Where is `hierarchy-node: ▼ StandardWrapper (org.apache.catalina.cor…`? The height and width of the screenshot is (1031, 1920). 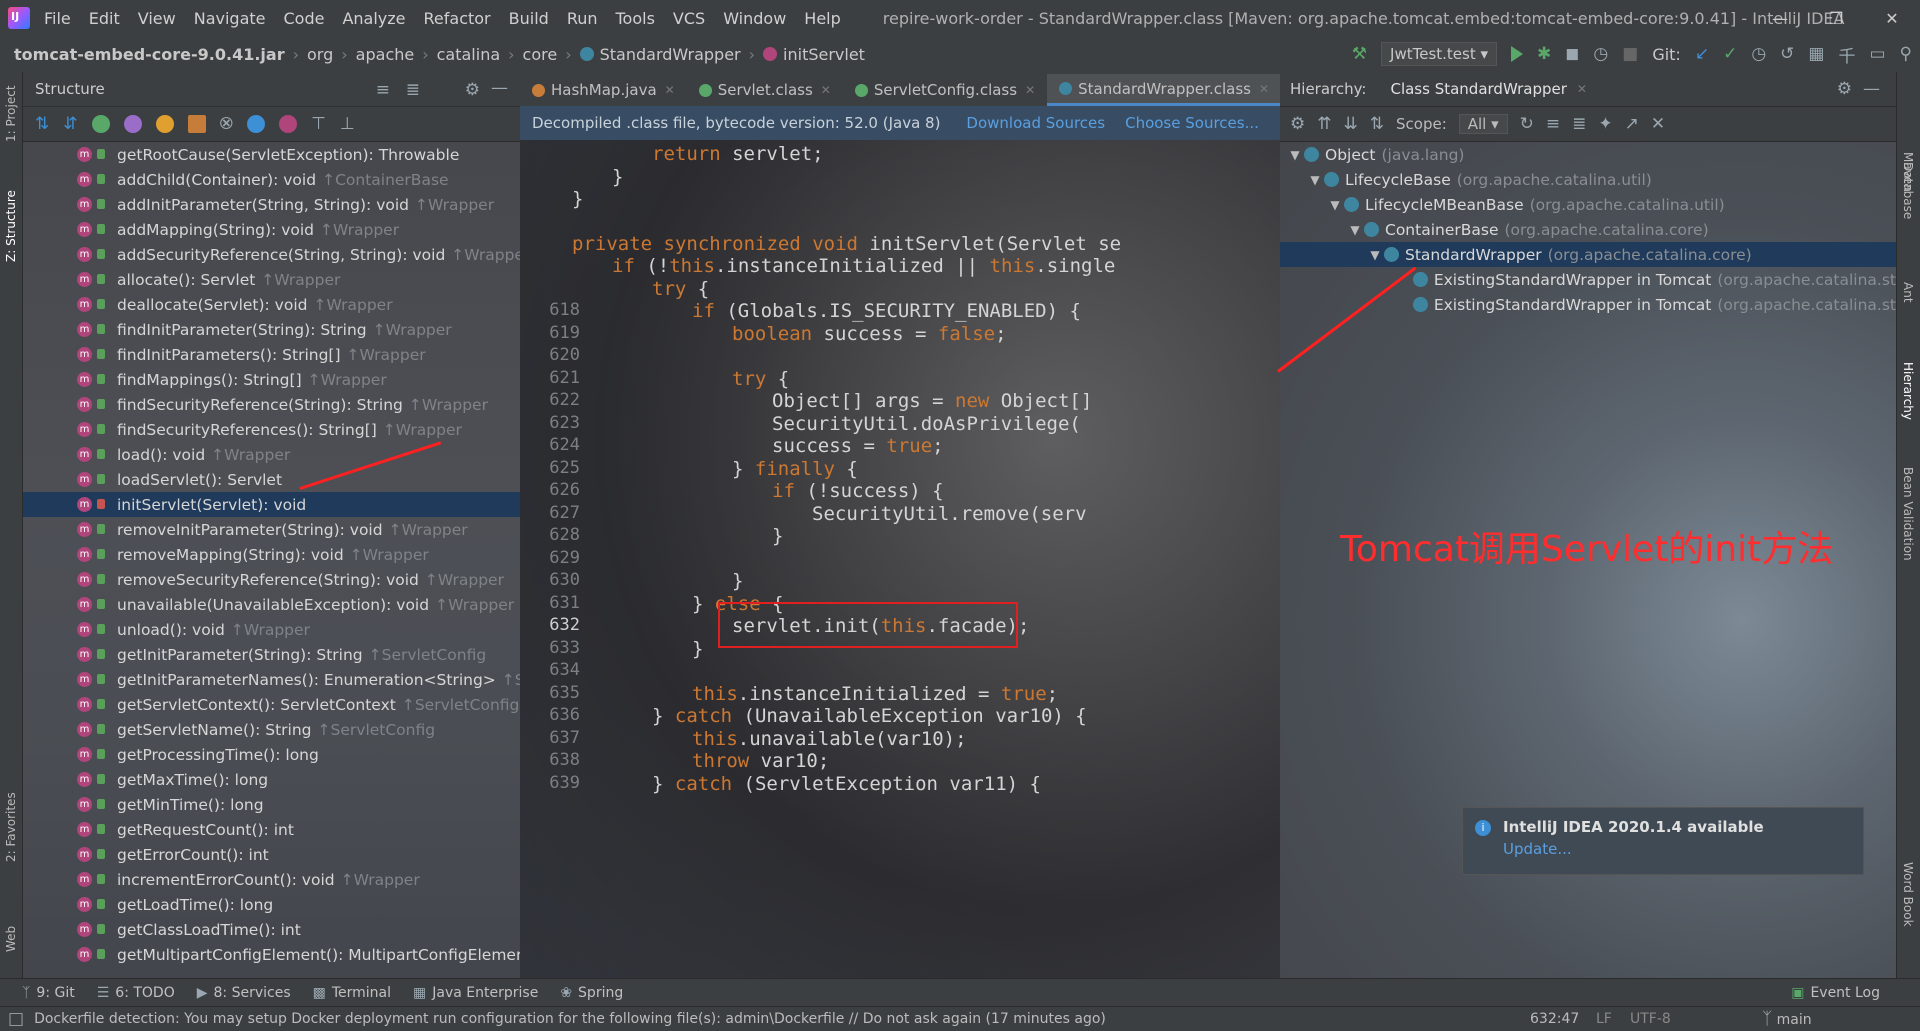
hierarchy-node: ▼ StandardWrapper (org.apache.catalina.cor… is located at coordinates (1588, 254).